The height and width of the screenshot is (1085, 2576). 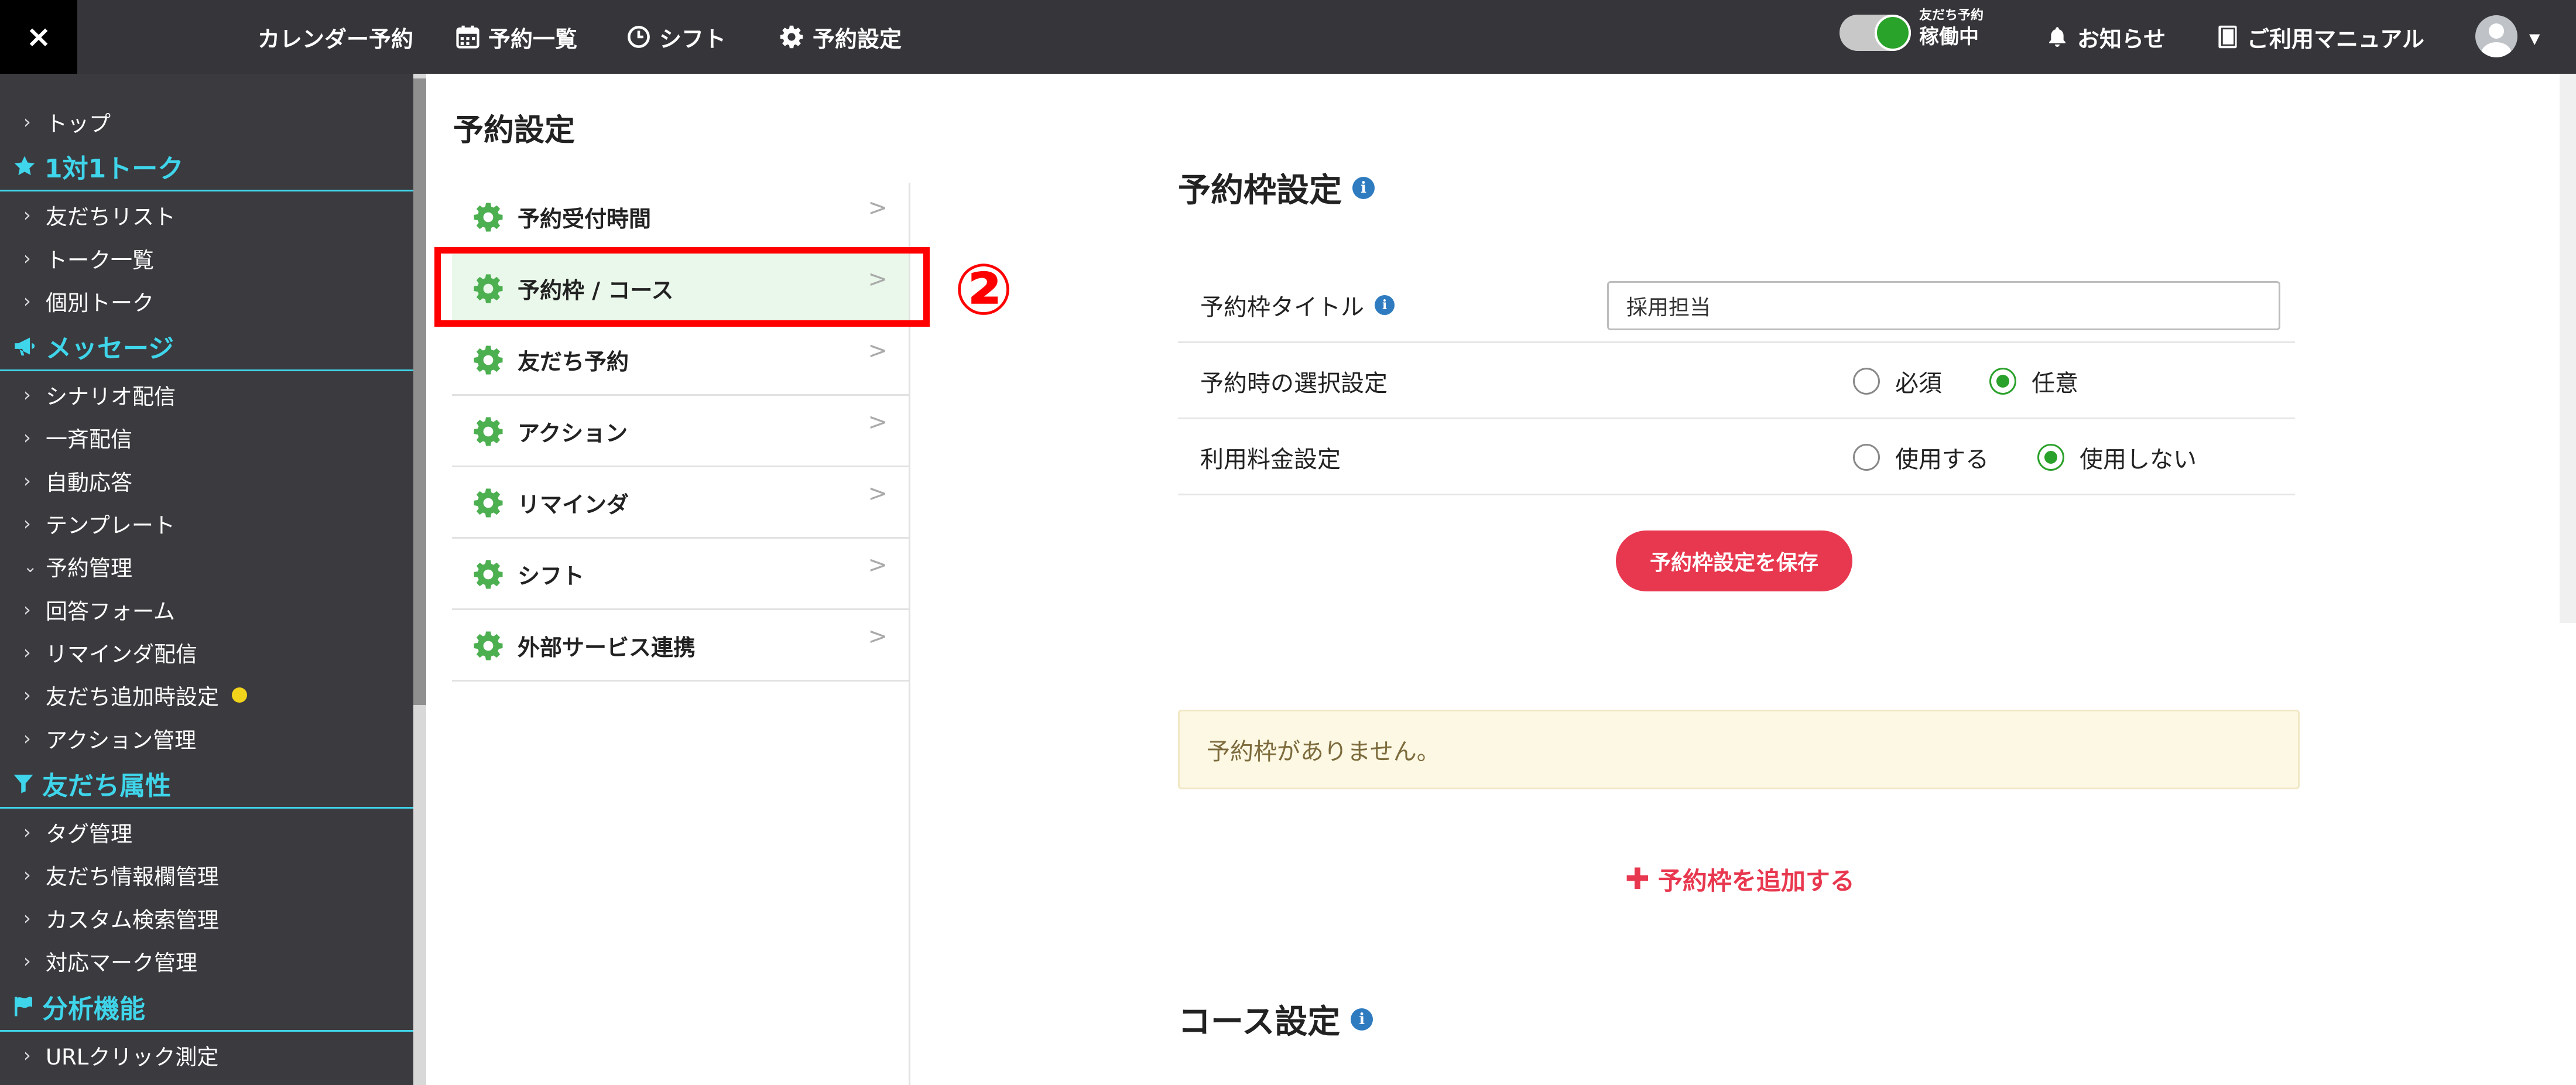 I want to click on sidebar-item-custom-search: › カスタム検索管理, so click(x=206, y=918).